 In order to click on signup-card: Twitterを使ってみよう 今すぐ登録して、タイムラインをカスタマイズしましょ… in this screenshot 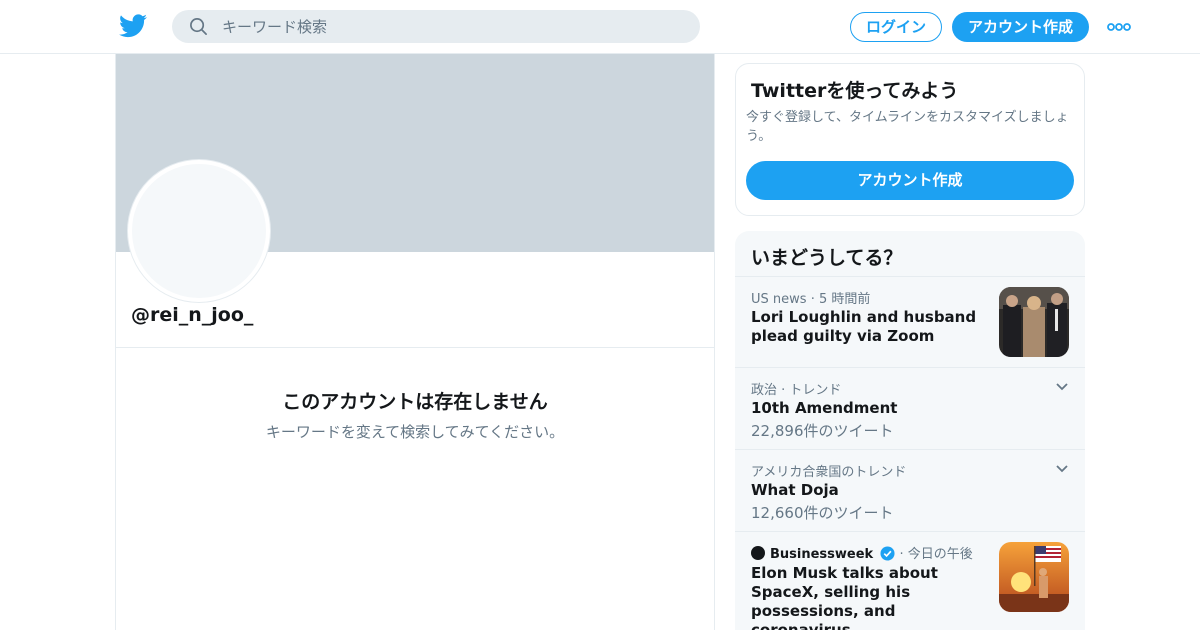, I will do `click(910, 139)`.